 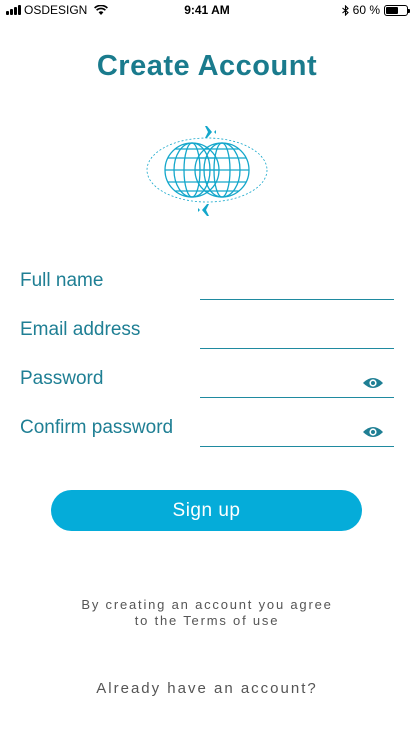 I want to click on battery-fill, so click(x=392, y=10).